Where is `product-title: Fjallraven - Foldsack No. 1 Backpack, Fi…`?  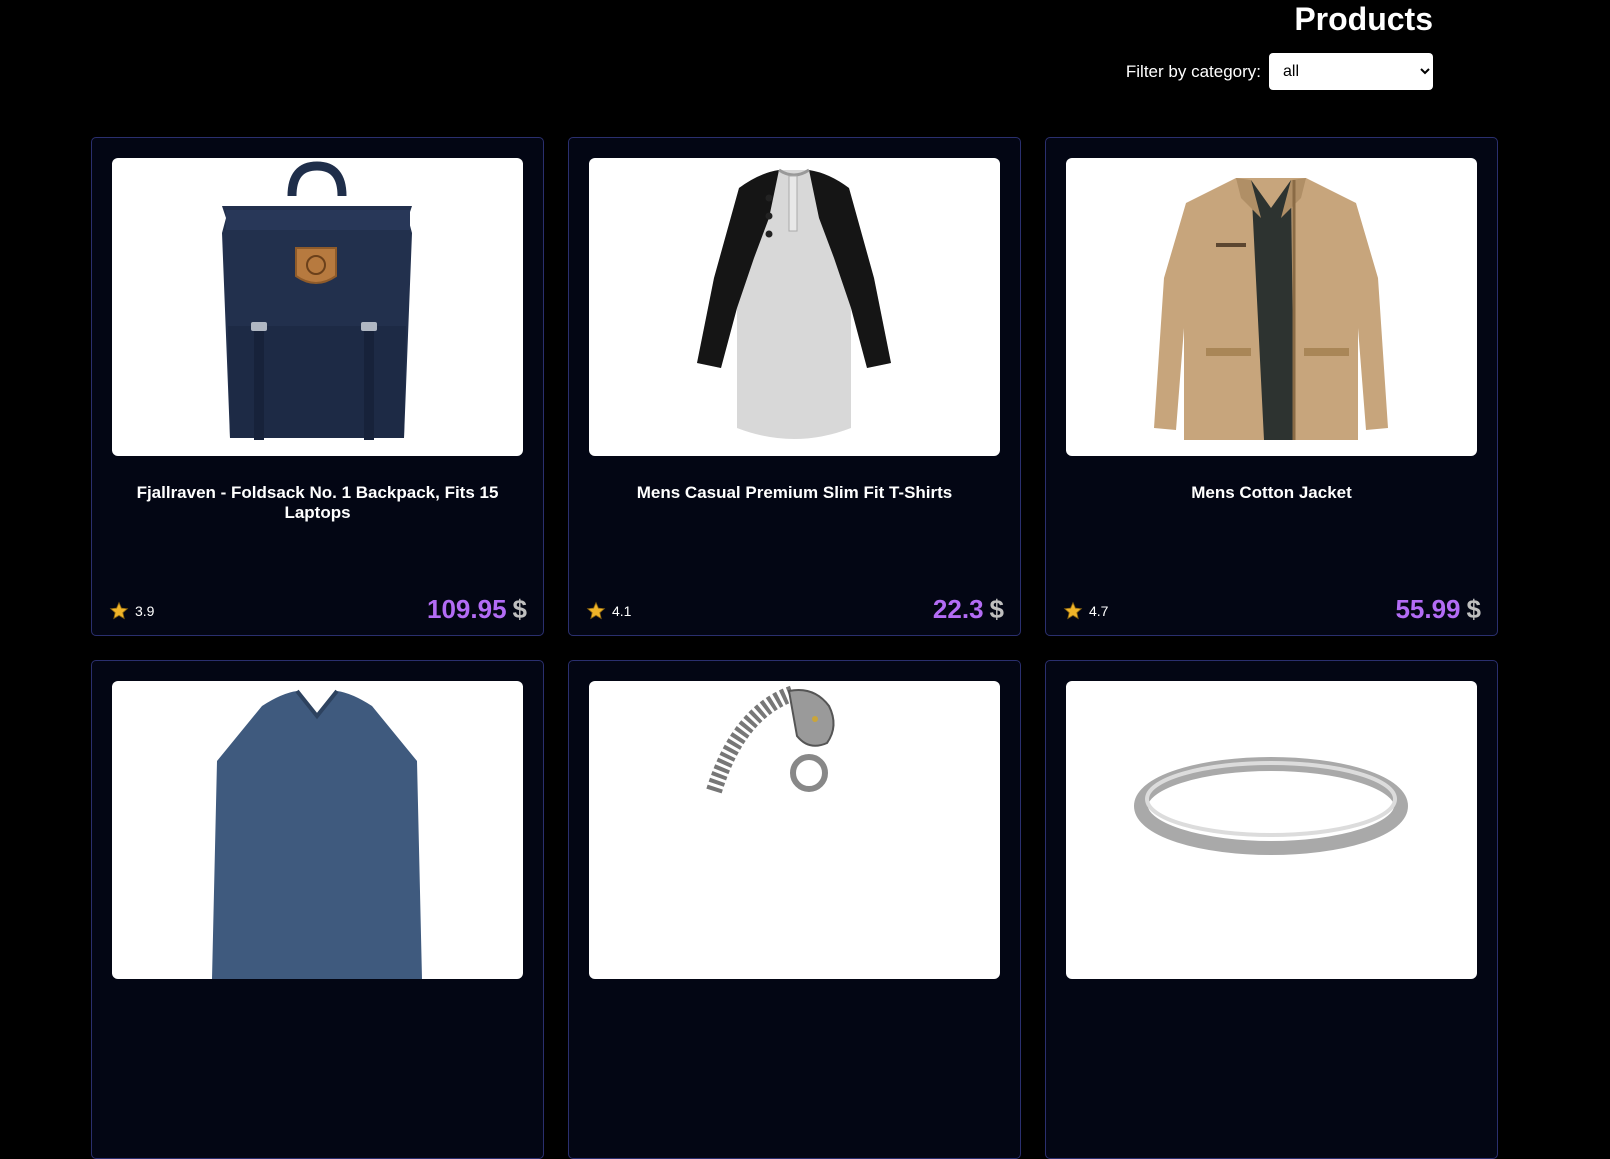
product-title: Fjallraven - Foldsack No. 1 Backpack, Fi… is located at coordinates (317, 503).